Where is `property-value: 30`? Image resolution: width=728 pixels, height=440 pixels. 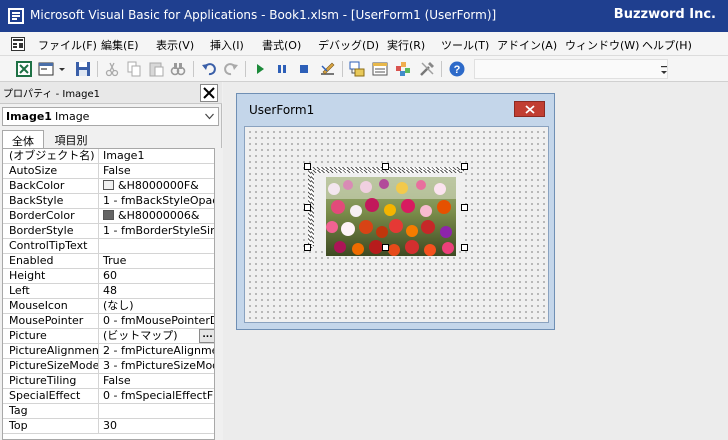
property-value: 30 is located at coordinates (157, 426).